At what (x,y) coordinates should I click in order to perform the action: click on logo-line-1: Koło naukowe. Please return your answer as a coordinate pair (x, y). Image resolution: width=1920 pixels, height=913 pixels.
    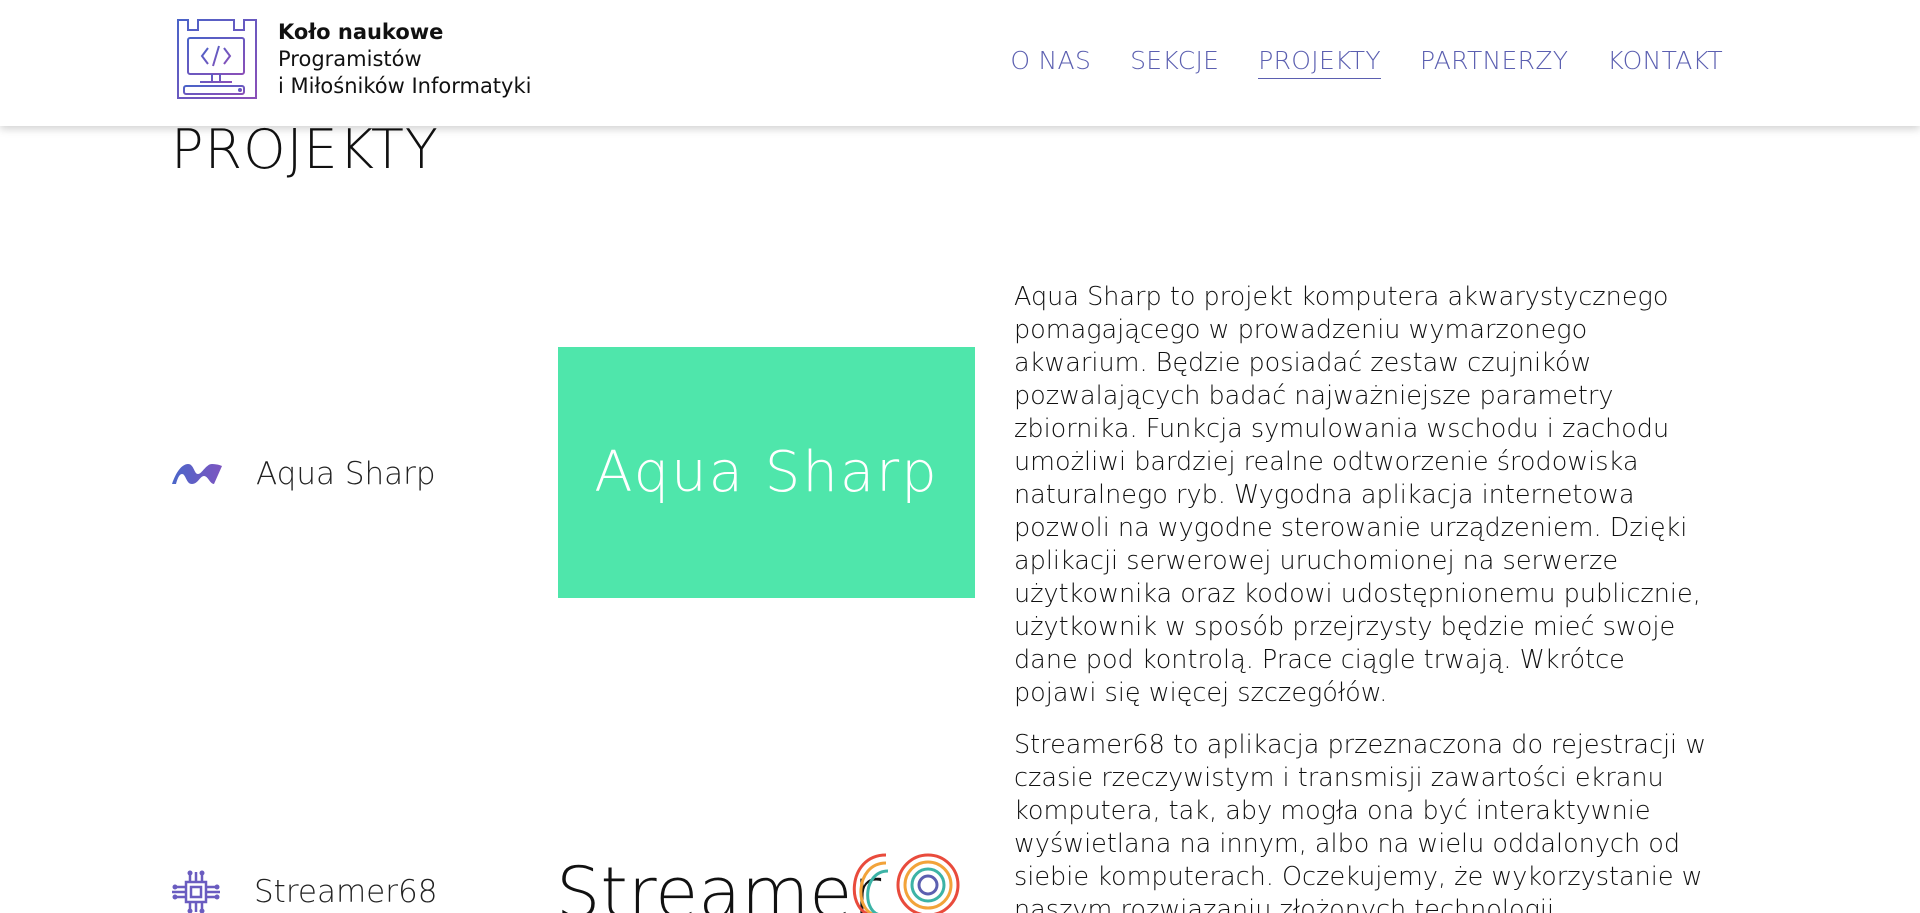
    Looking at the image, I should click on (361, 31).